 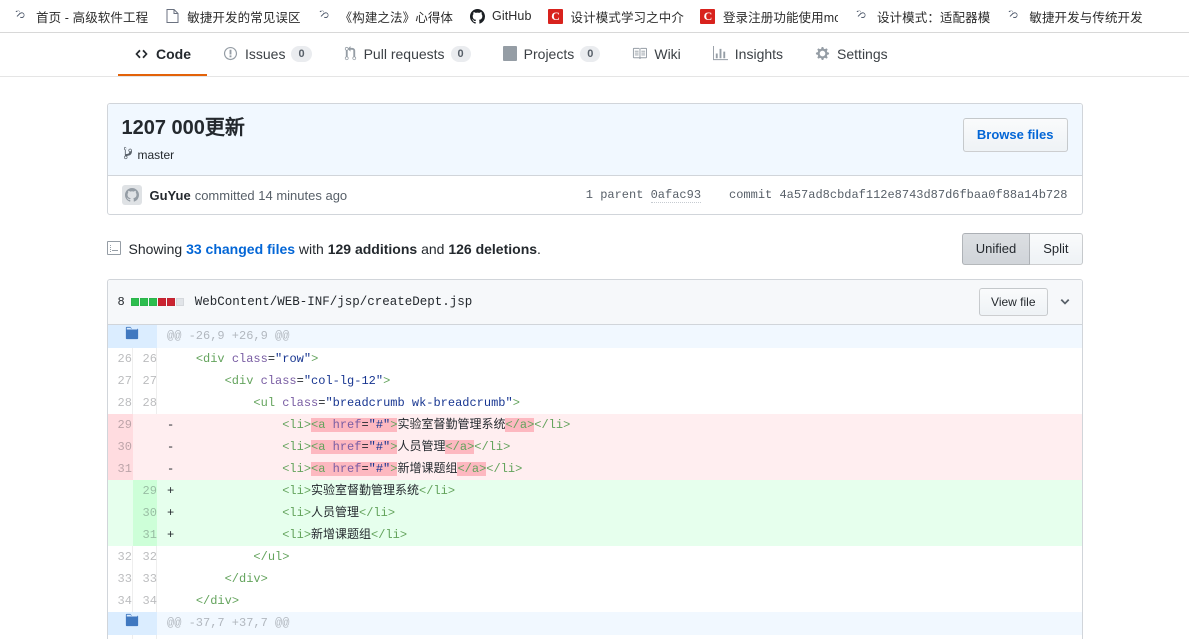 What do you see at coordinates (350, 53) in the screenshot?
I see `pr-icon` at bounding box center [350, 53].